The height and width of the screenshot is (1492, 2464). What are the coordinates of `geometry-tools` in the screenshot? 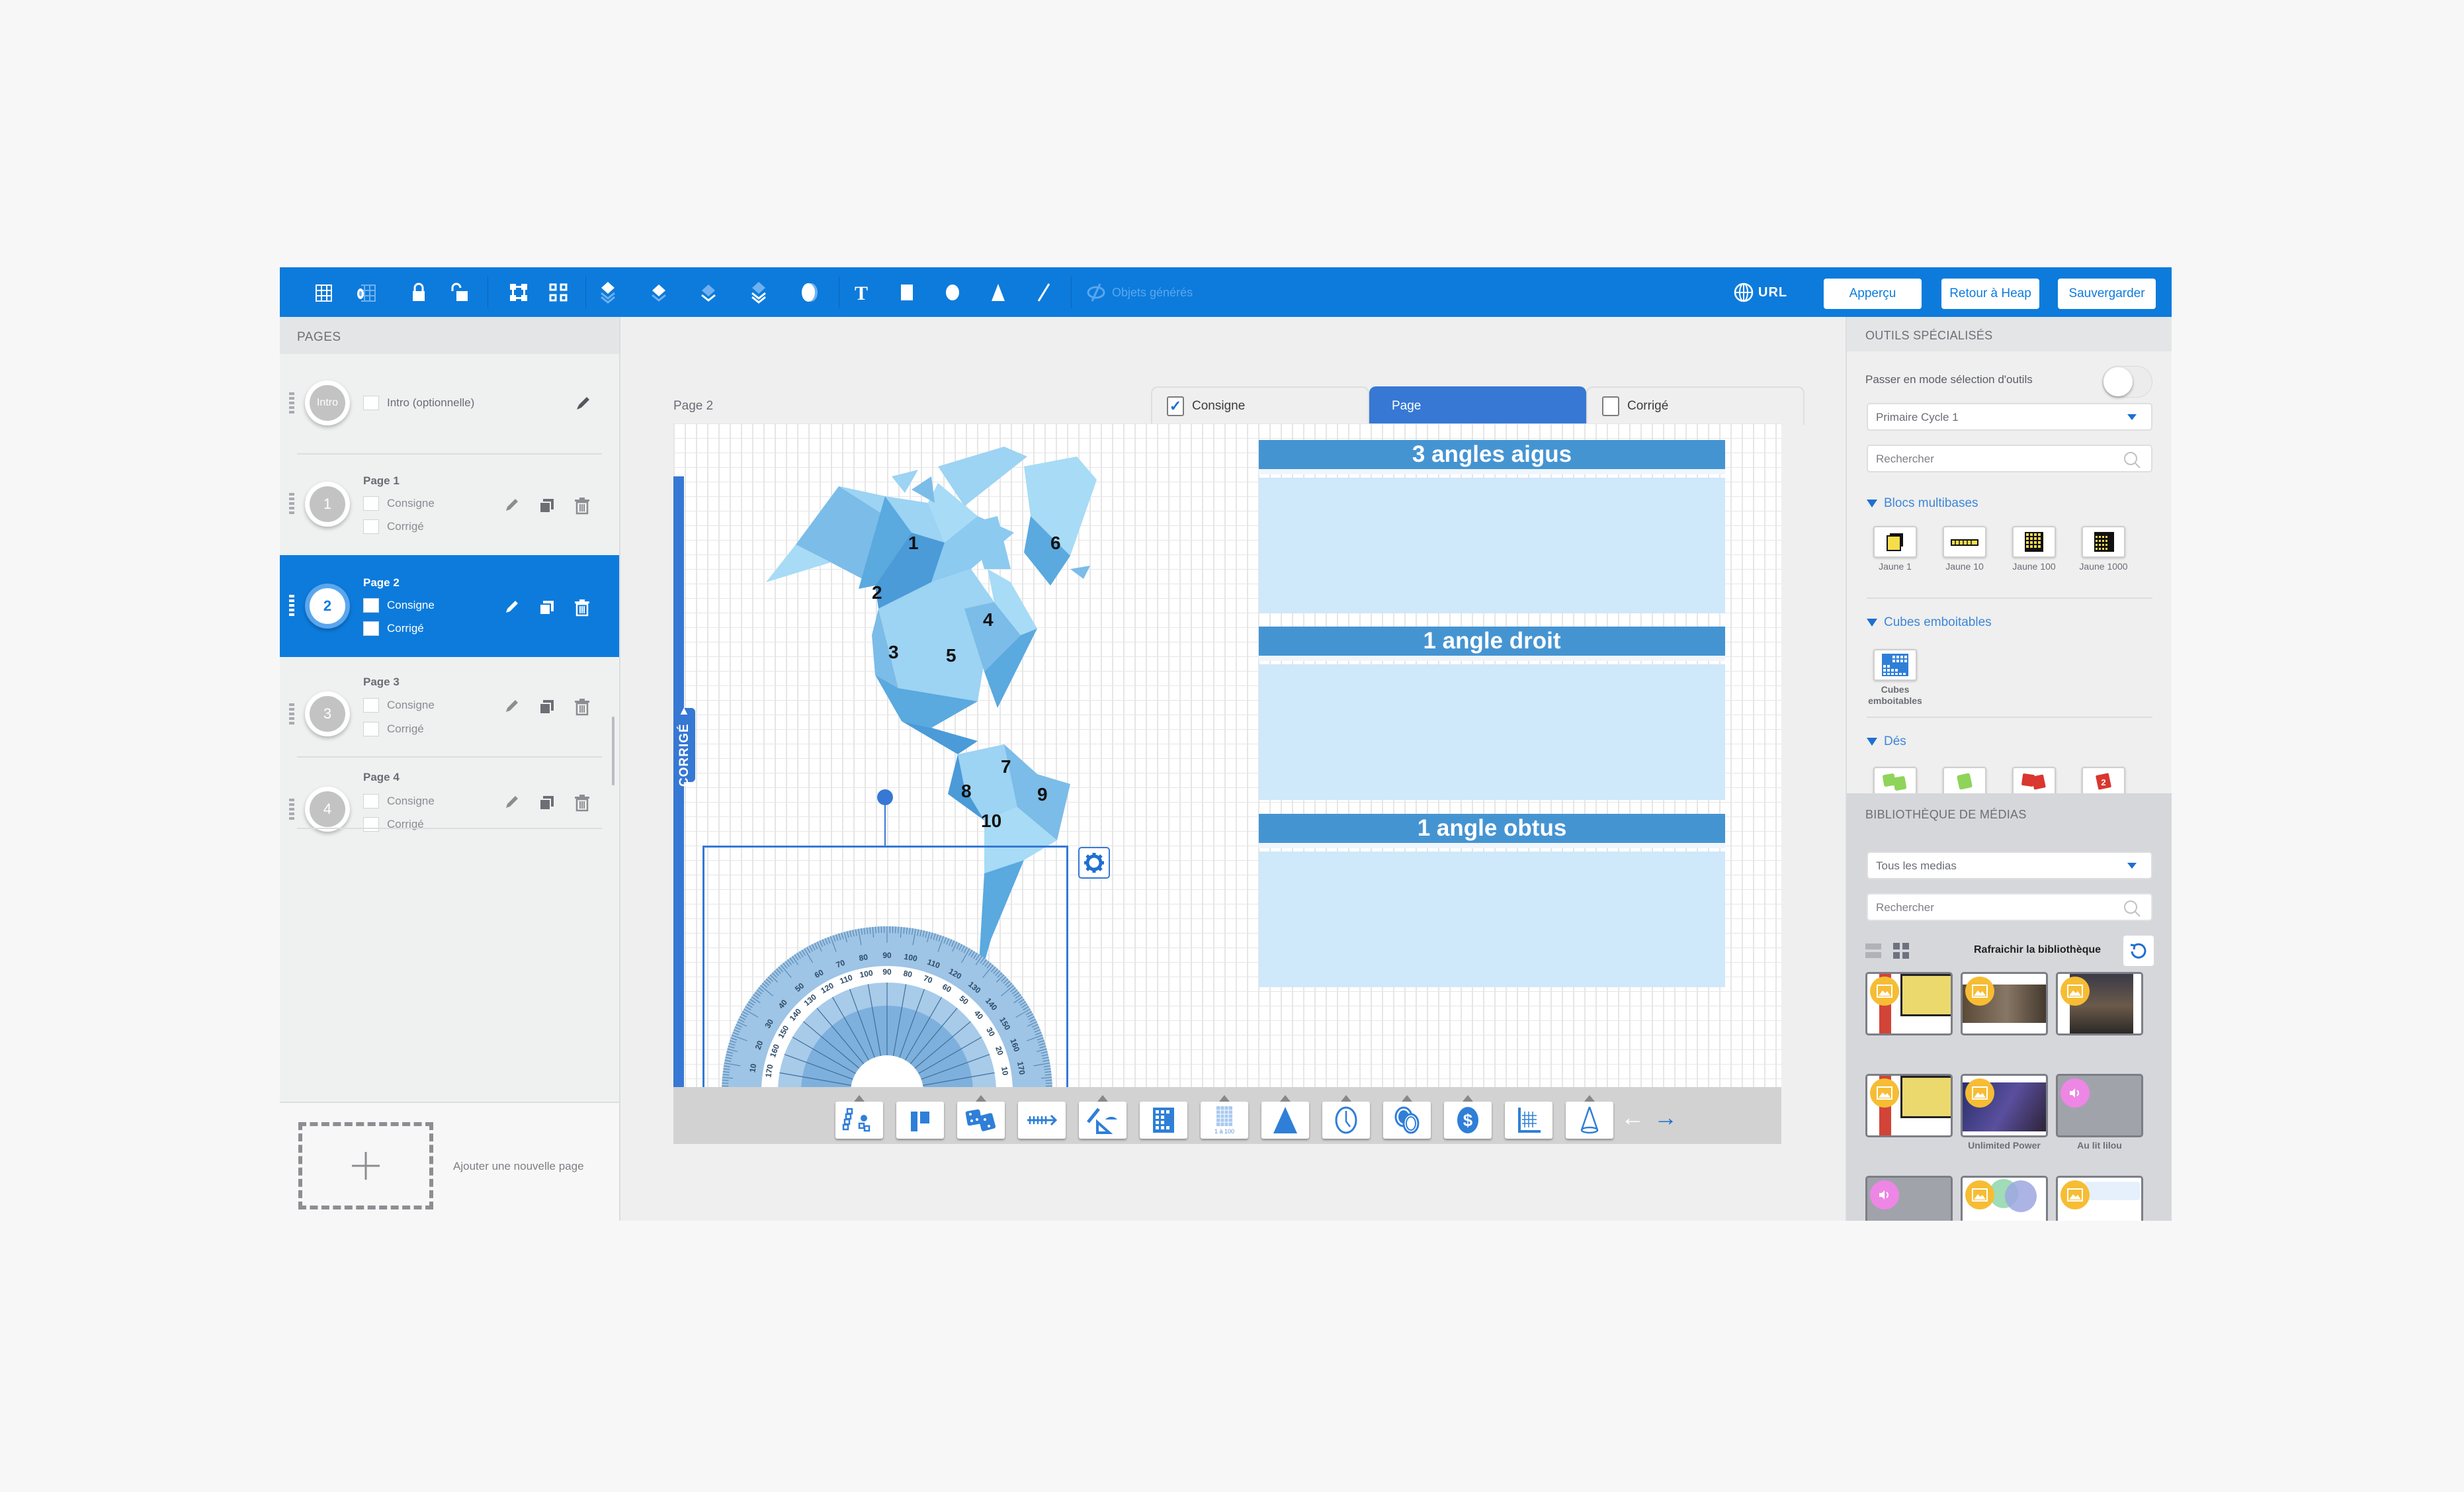 It's located at (1102, 1117).